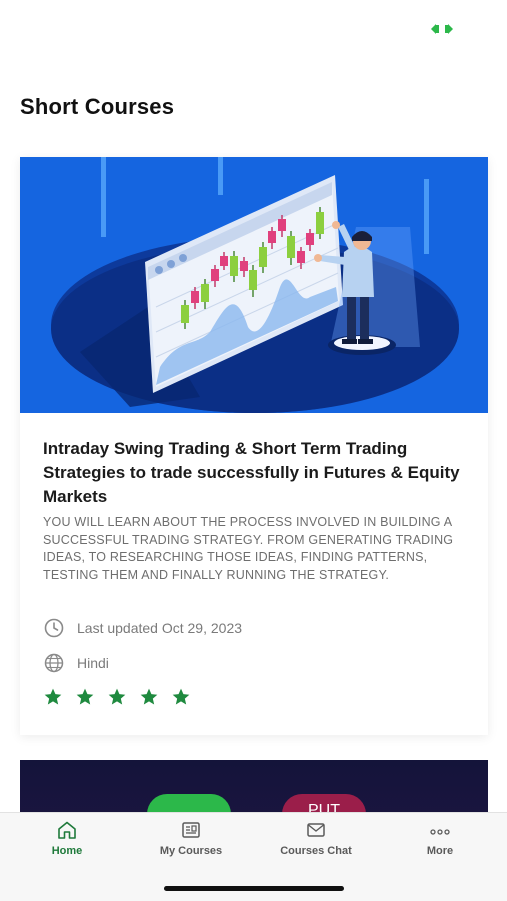 Image resolution: width=507 pixels, height=901 pixels. I want to click on last-updated-text: Last updated Oct 29, 2023, so click(160, 628).